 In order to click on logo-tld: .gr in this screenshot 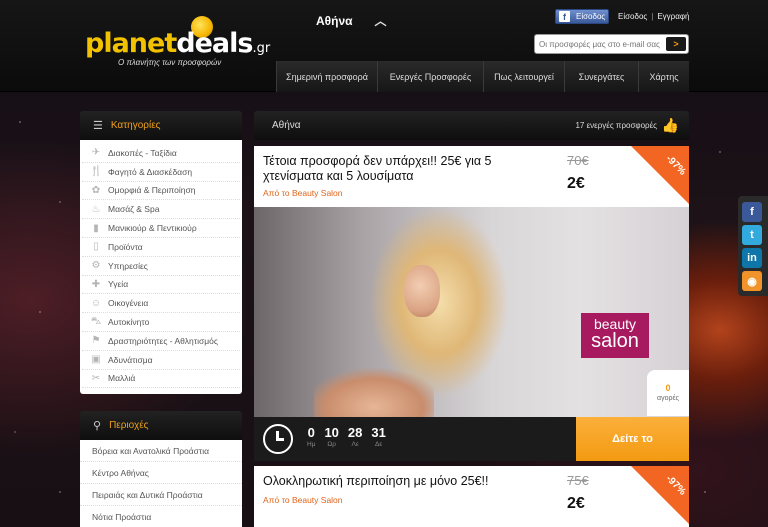, I will do `click(261, 48)`.